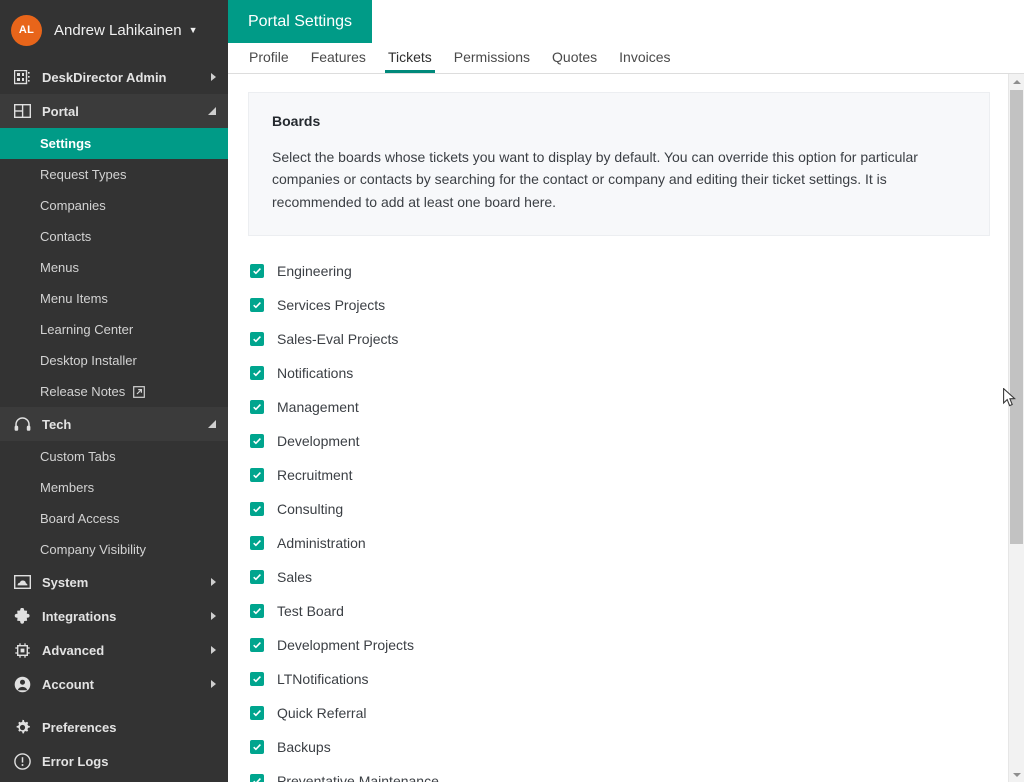  What do you see at coordinates (22, 582) in the screenshot?
I see `system-icon` at bounding box center [22, 582].